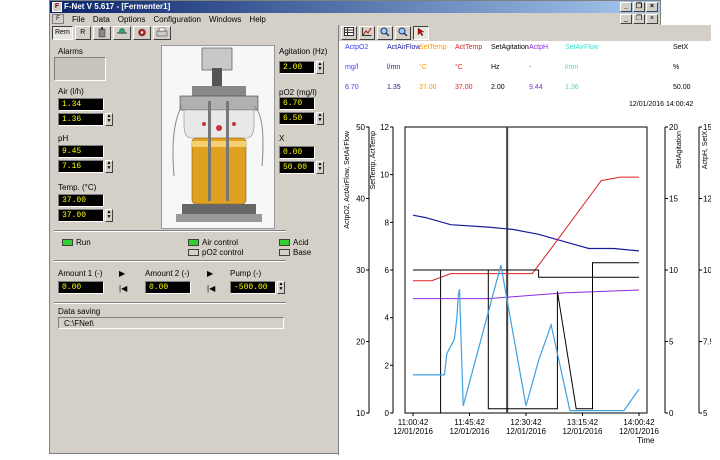 The width and height of the screenshot is (720, 460). What do you see at coordinates (495, 67) in the screenshot?
I see `readout-setagitation-unit: Hz` at bounding box center [495, 67].